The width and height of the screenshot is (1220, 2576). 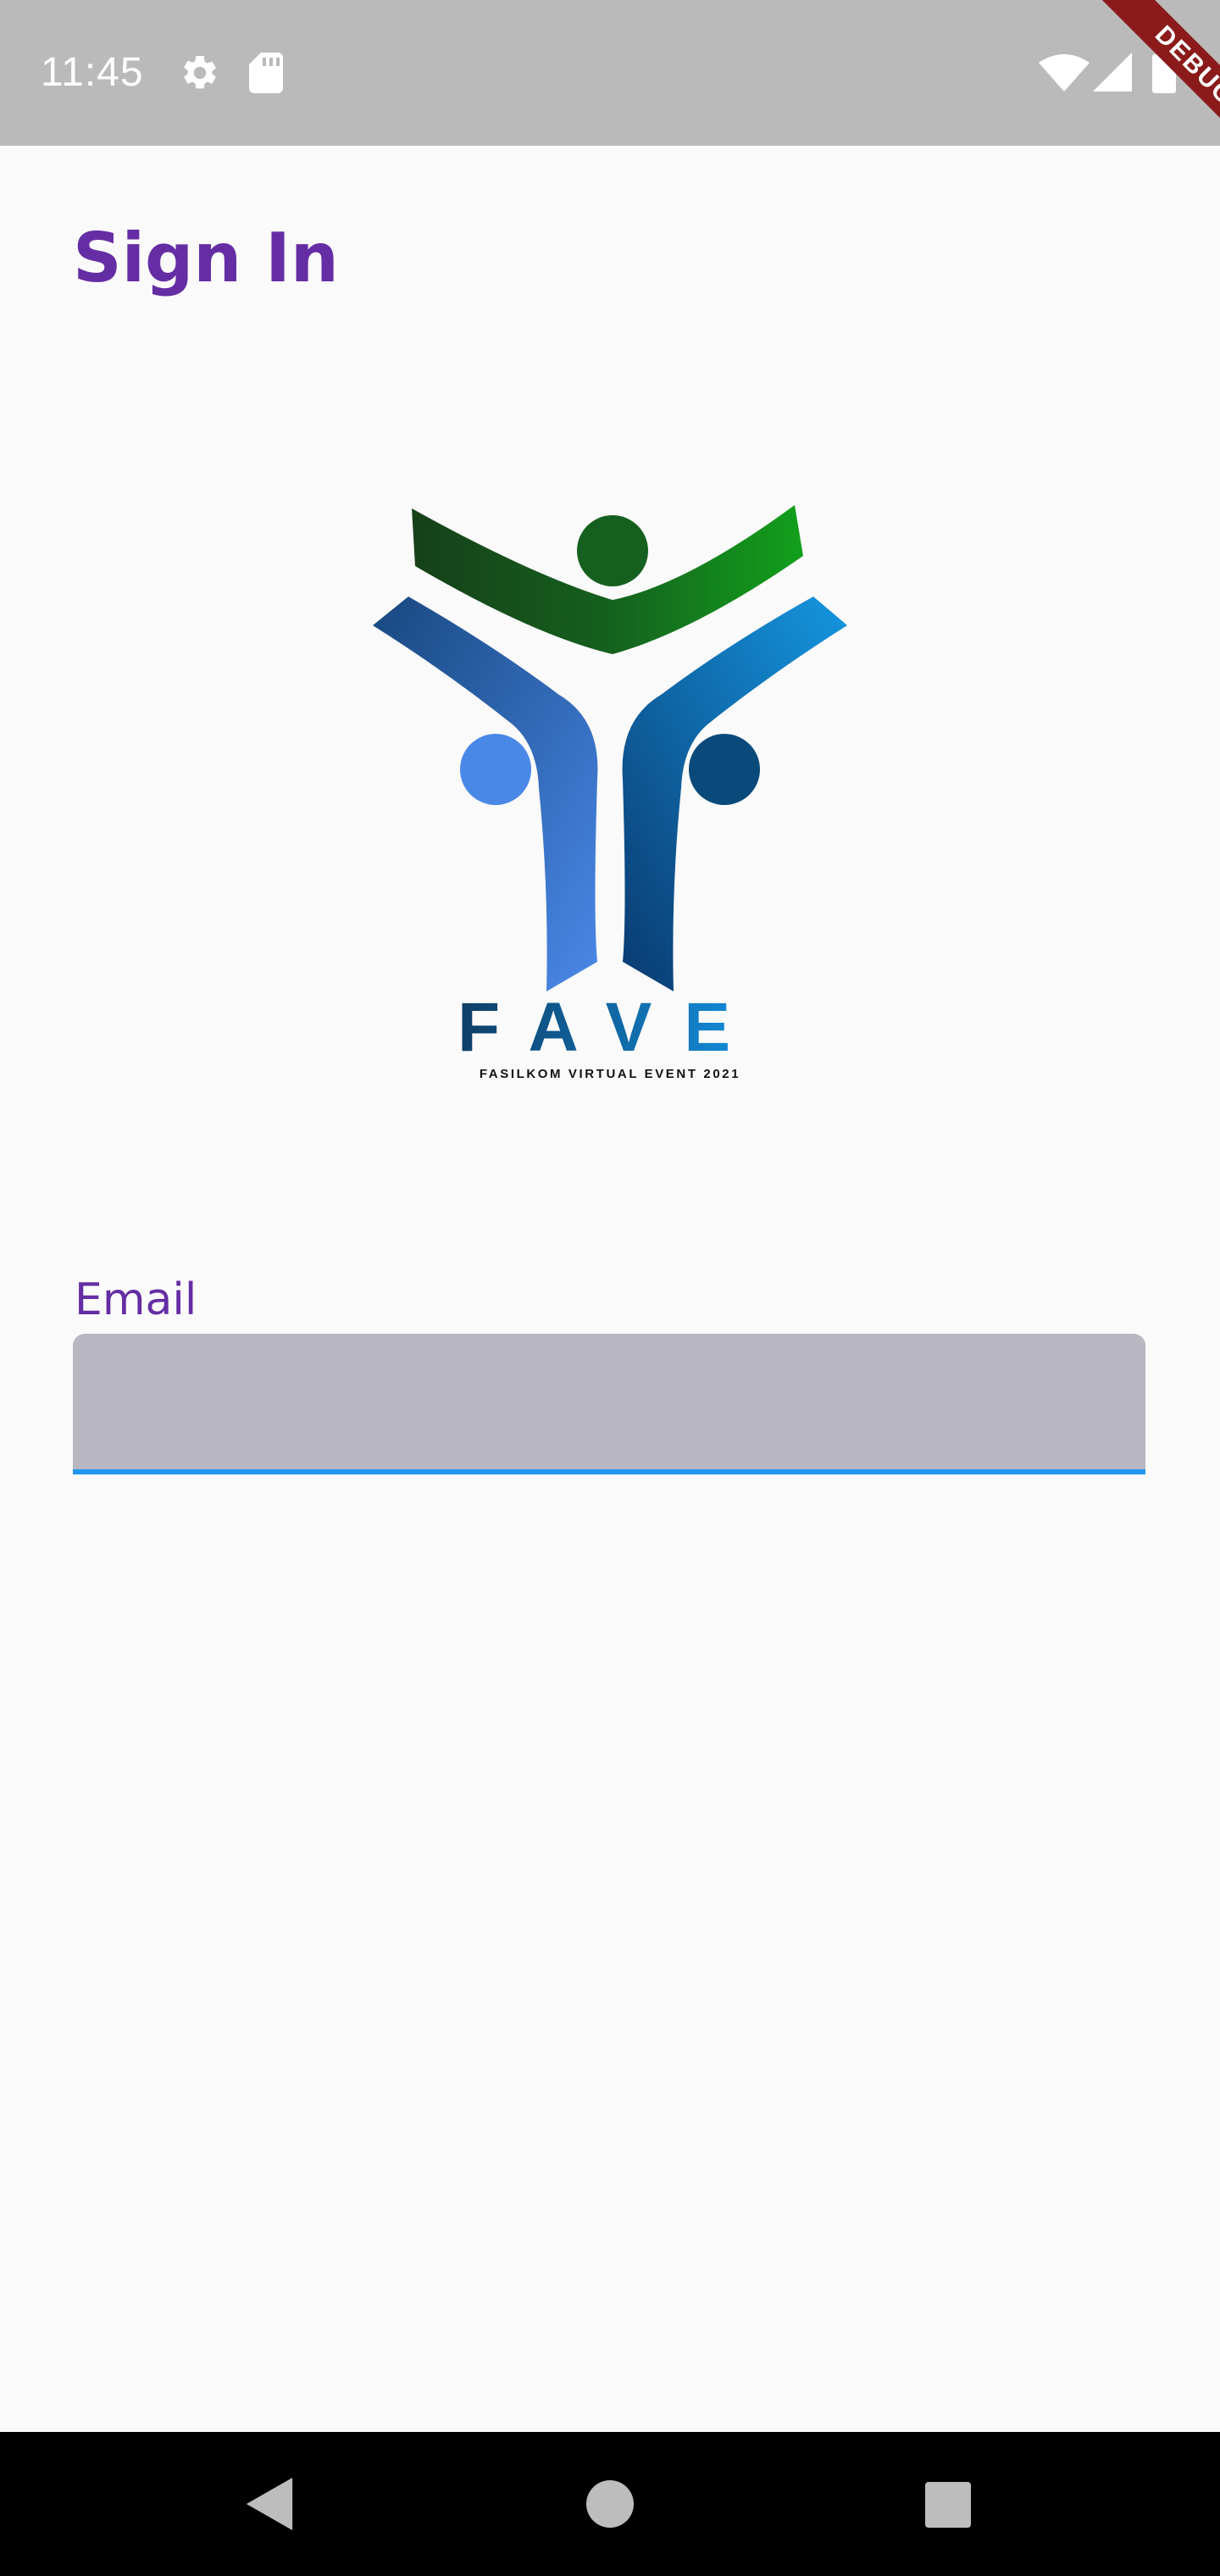 What do you see at coordinates (610, 793) in the screenshot?
I see `fave-logo: FAVE FASILKOM VIRTUAL EVENT 2021` at bounding box center [610, 793].